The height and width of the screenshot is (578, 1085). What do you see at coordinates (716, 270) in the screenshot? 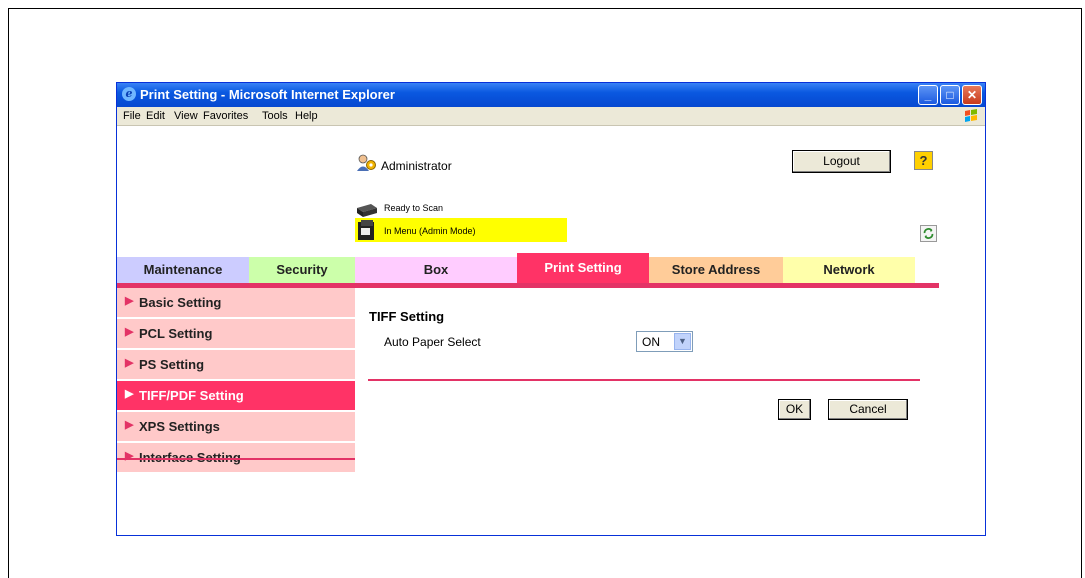
I see `tab-store-address: Store Address` at bounding box center [716, 270].